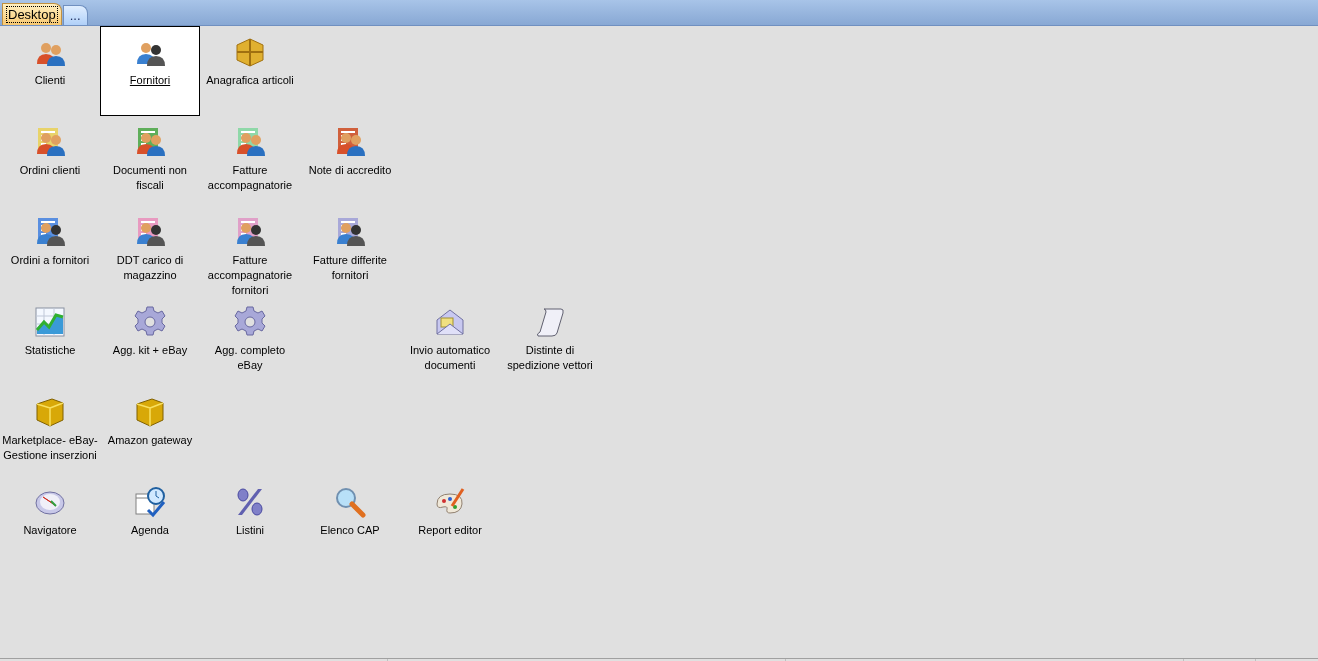  Describe the element at coordinates (250, 71) in the screenshot. I see `desktop-shortcut: Anagrafica articoli` at that location.